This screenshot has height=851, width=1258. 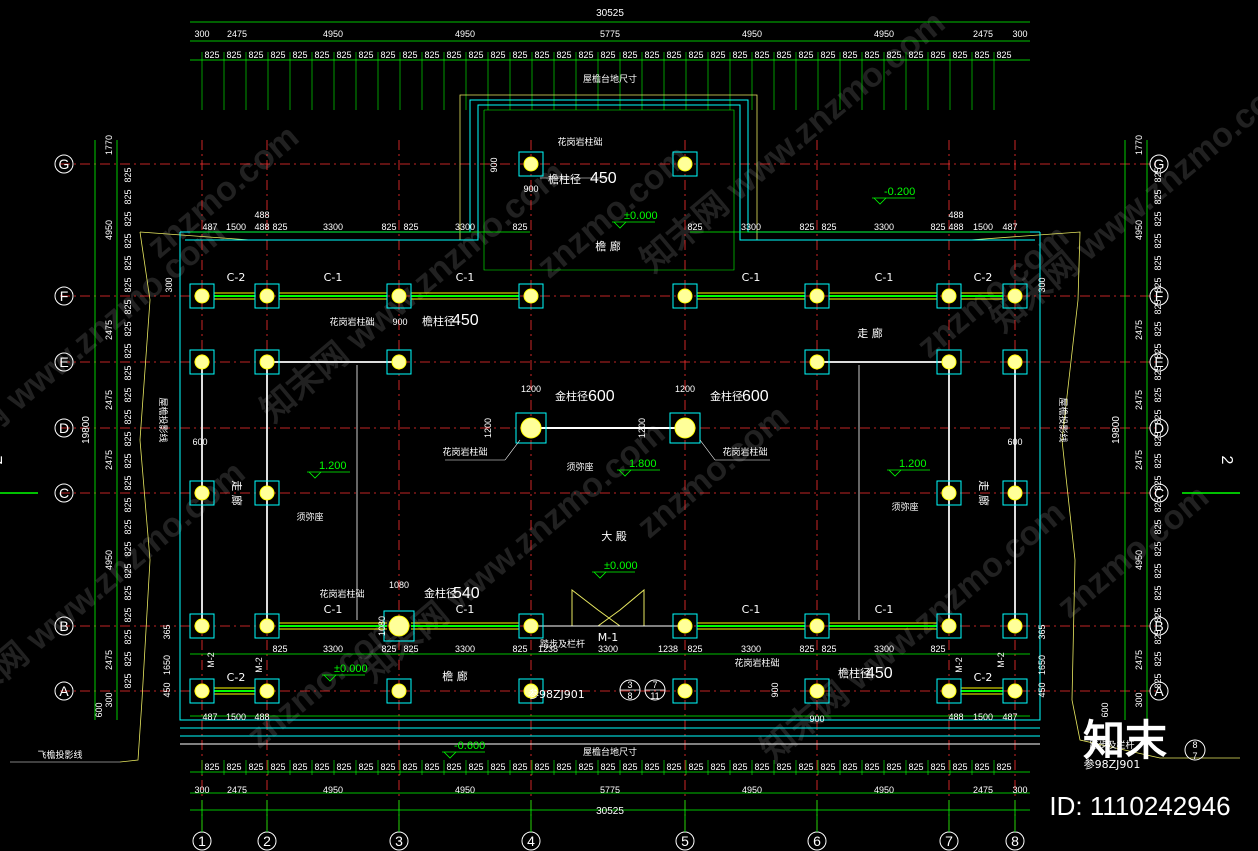 I want to click on watermark-text: znzmo.com, so click(x=1133, y=552).